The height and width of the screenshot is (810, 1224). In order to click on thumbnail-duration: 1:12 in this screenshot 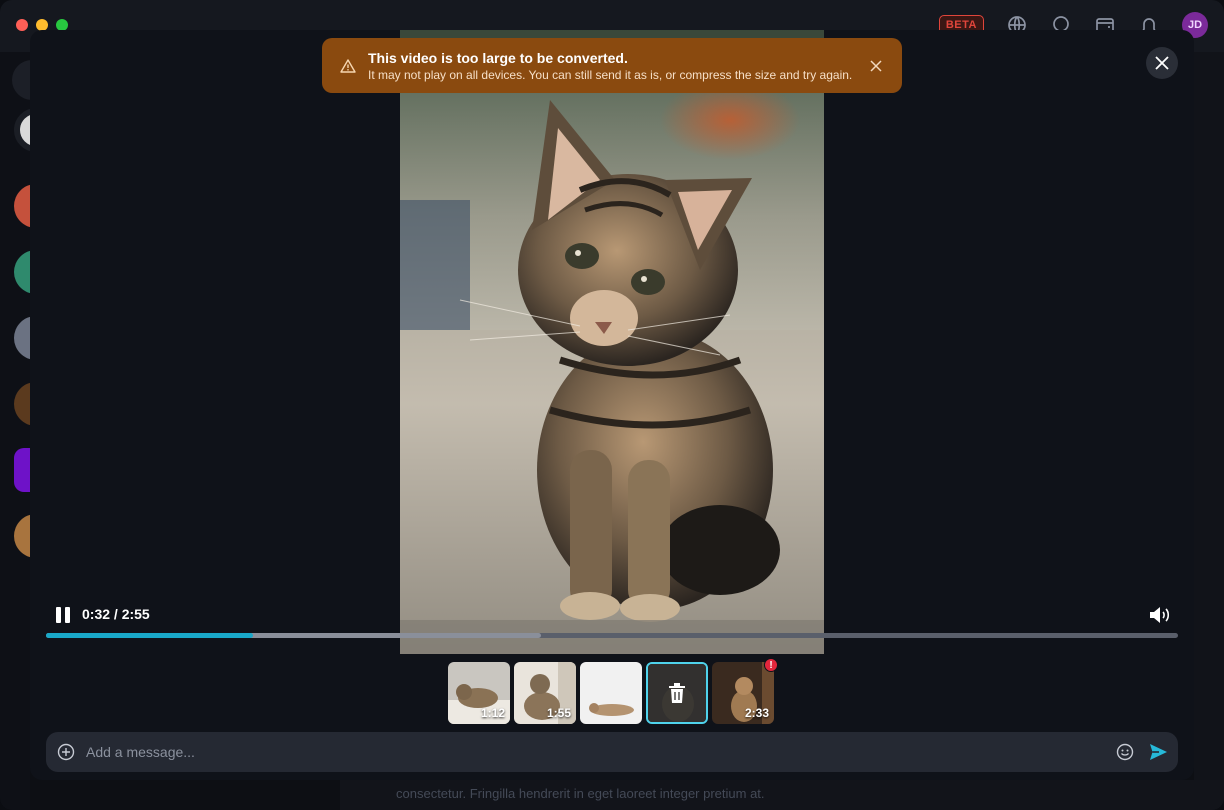, I will do `click(492, 713)`.